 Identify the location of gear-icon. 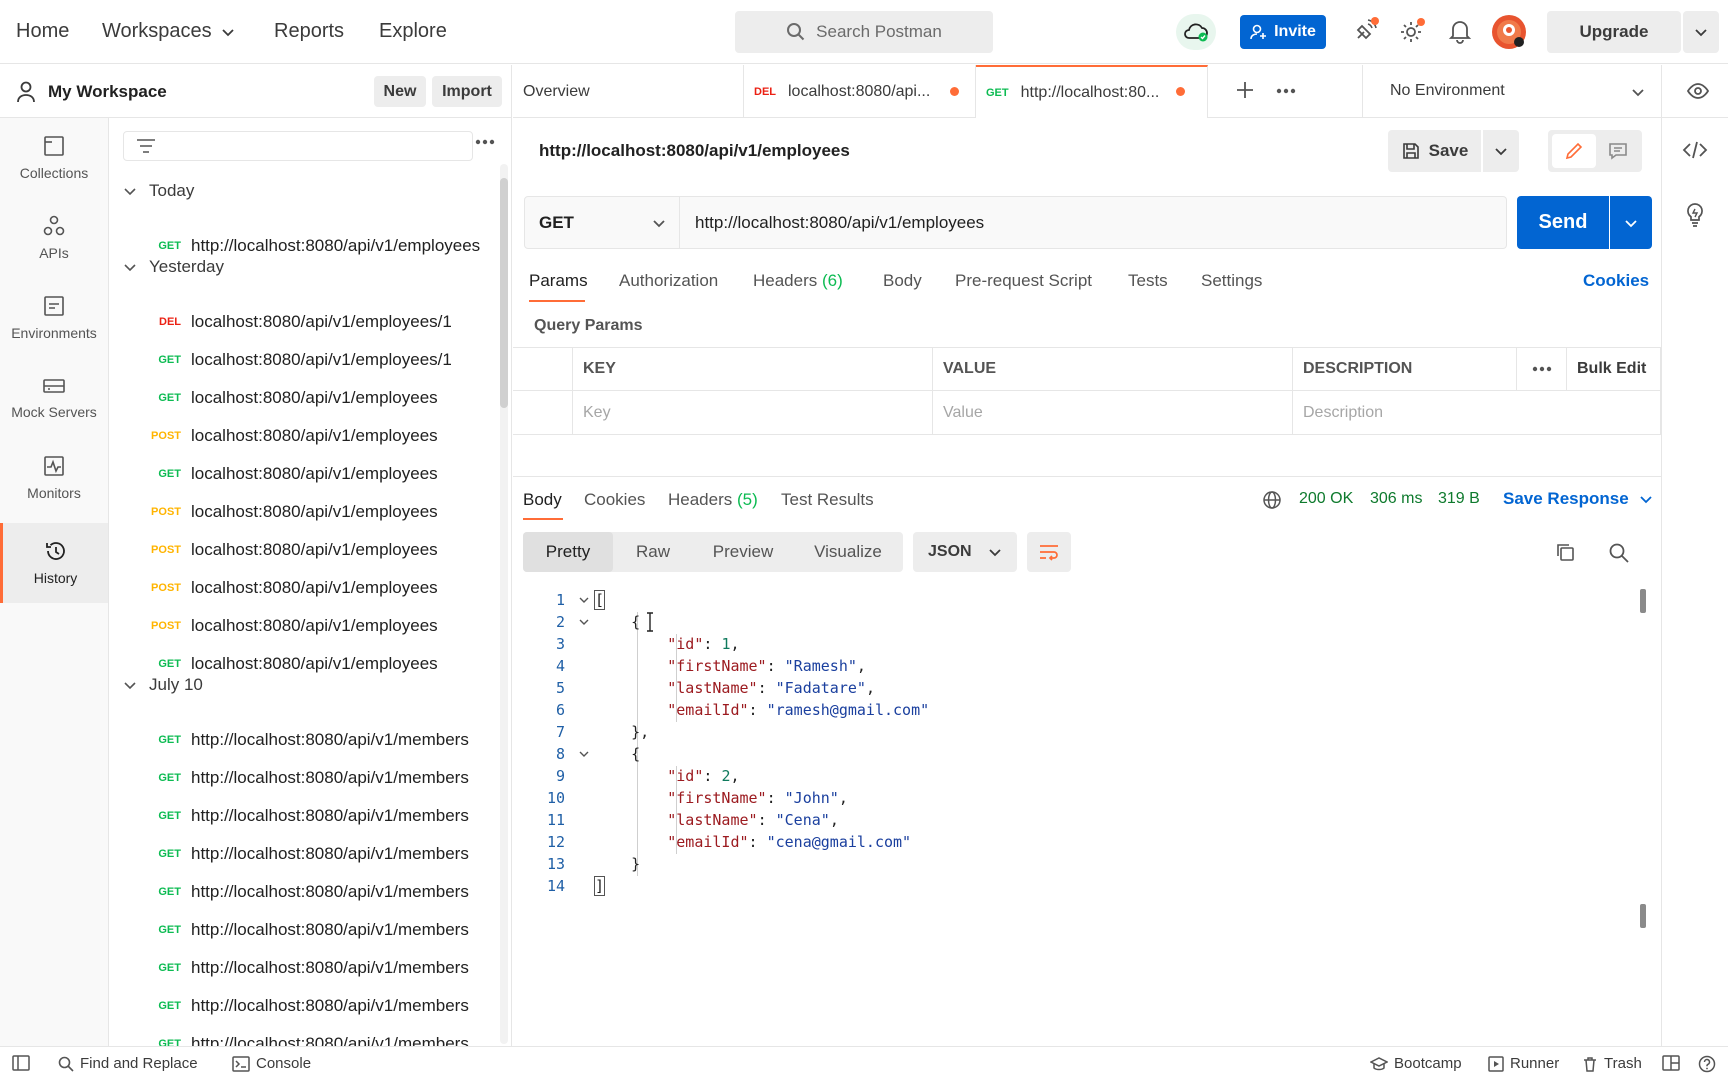
(1412, 31).